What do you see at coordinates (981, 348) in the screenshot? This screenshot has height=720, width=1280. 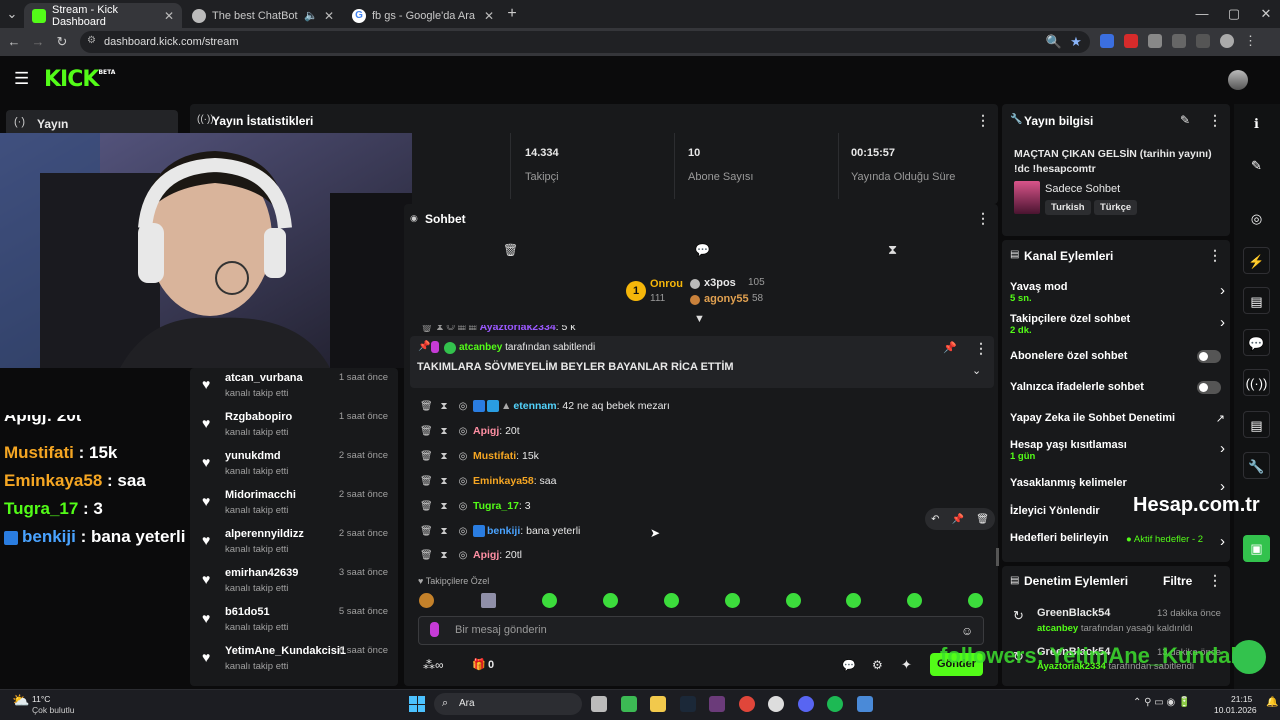 I see `pinned-menu-button: ⋮` at bounding box center [981, 348].